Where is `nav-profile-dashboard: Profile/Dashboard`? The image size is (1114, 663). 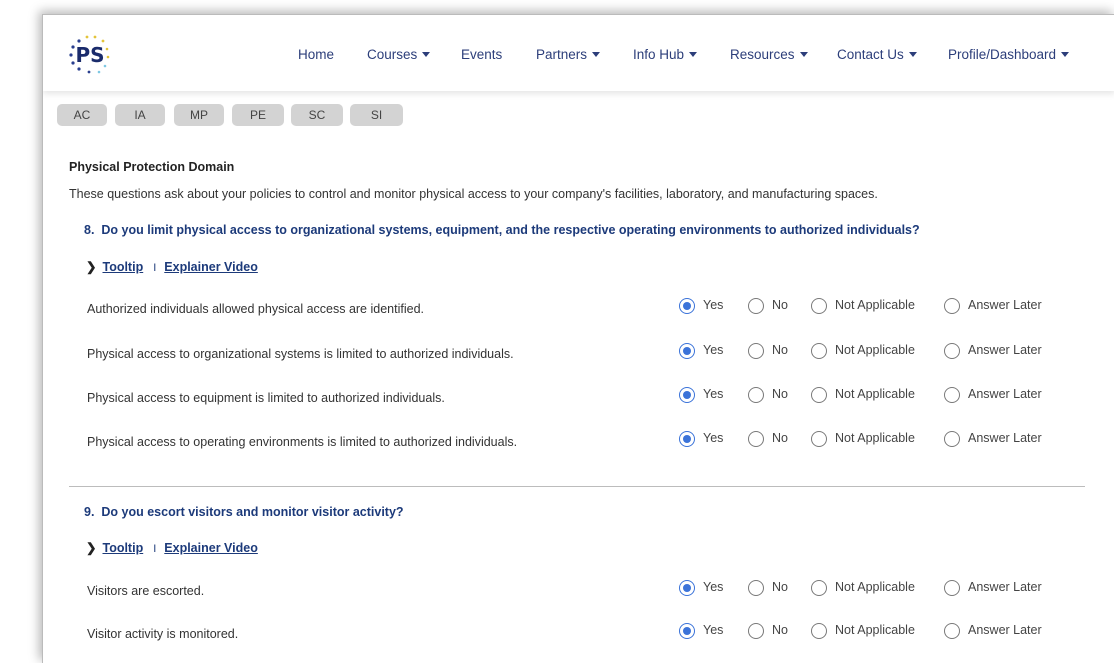
nav-profile-dashboard: Profile/Dashboard is located at coordinates (1009, 54).